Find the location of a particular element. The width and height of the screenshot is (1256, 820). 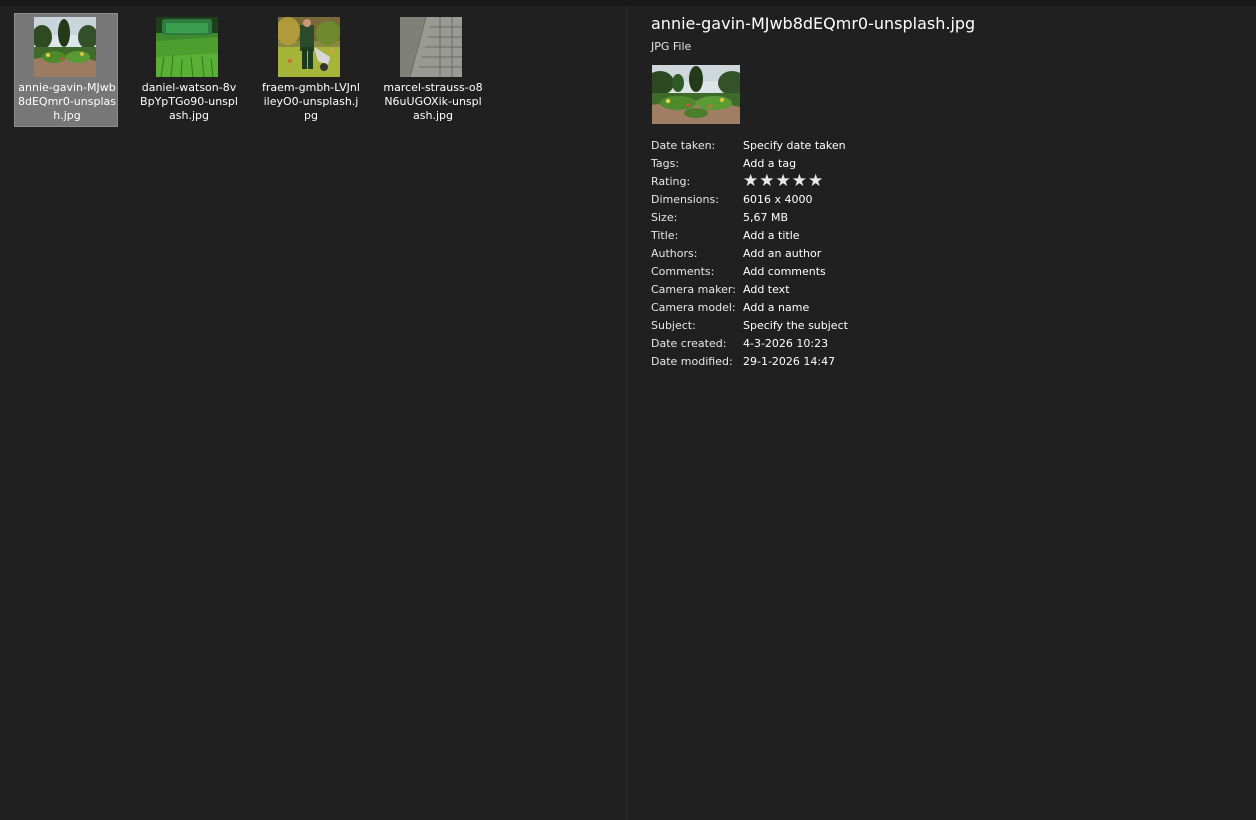

property-label: Authors: is located at coordinates (674, 253).